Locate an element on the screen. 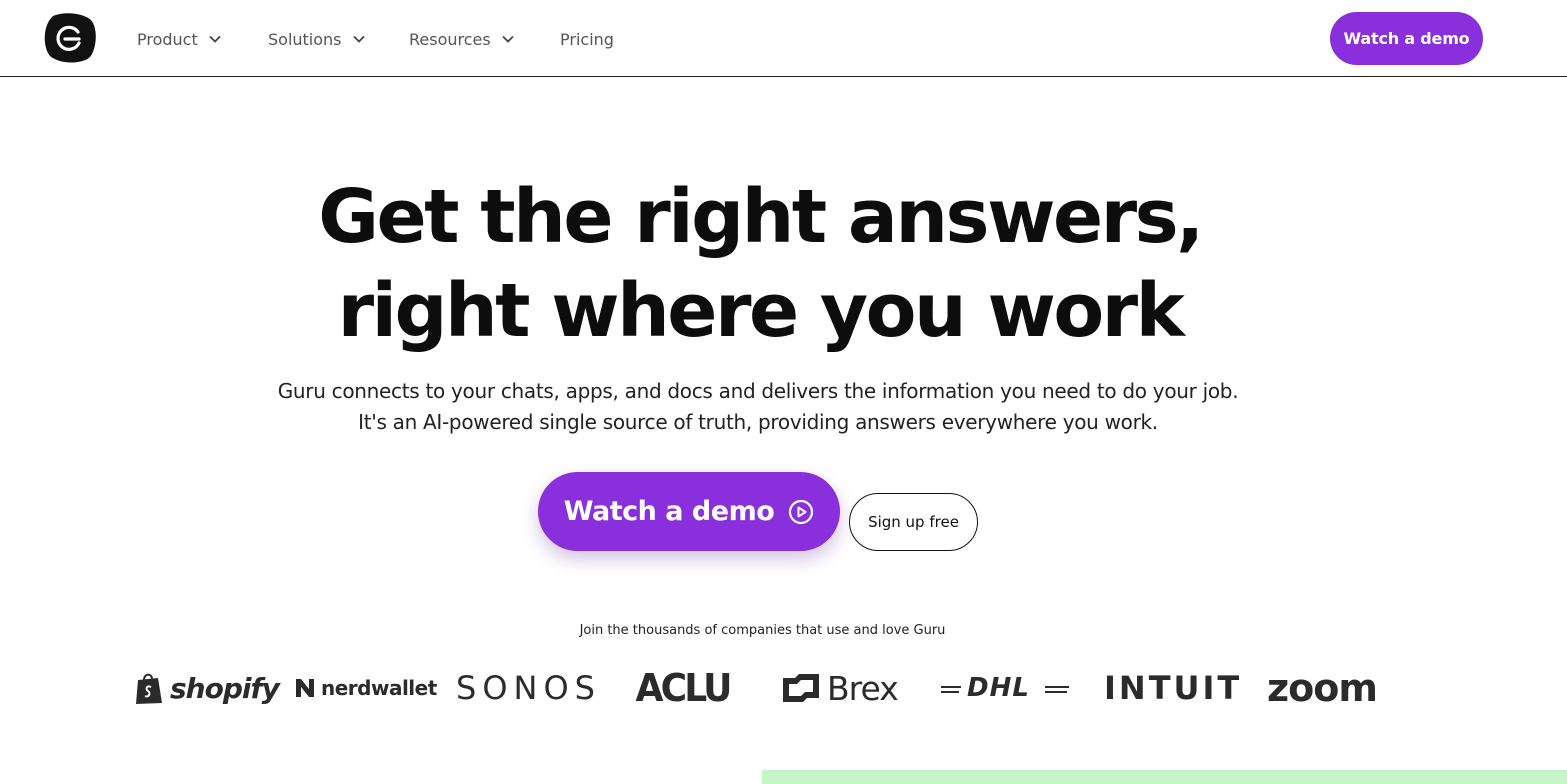  nerdwallet-logo: nerdwallet is located at coordinates (365, 688).